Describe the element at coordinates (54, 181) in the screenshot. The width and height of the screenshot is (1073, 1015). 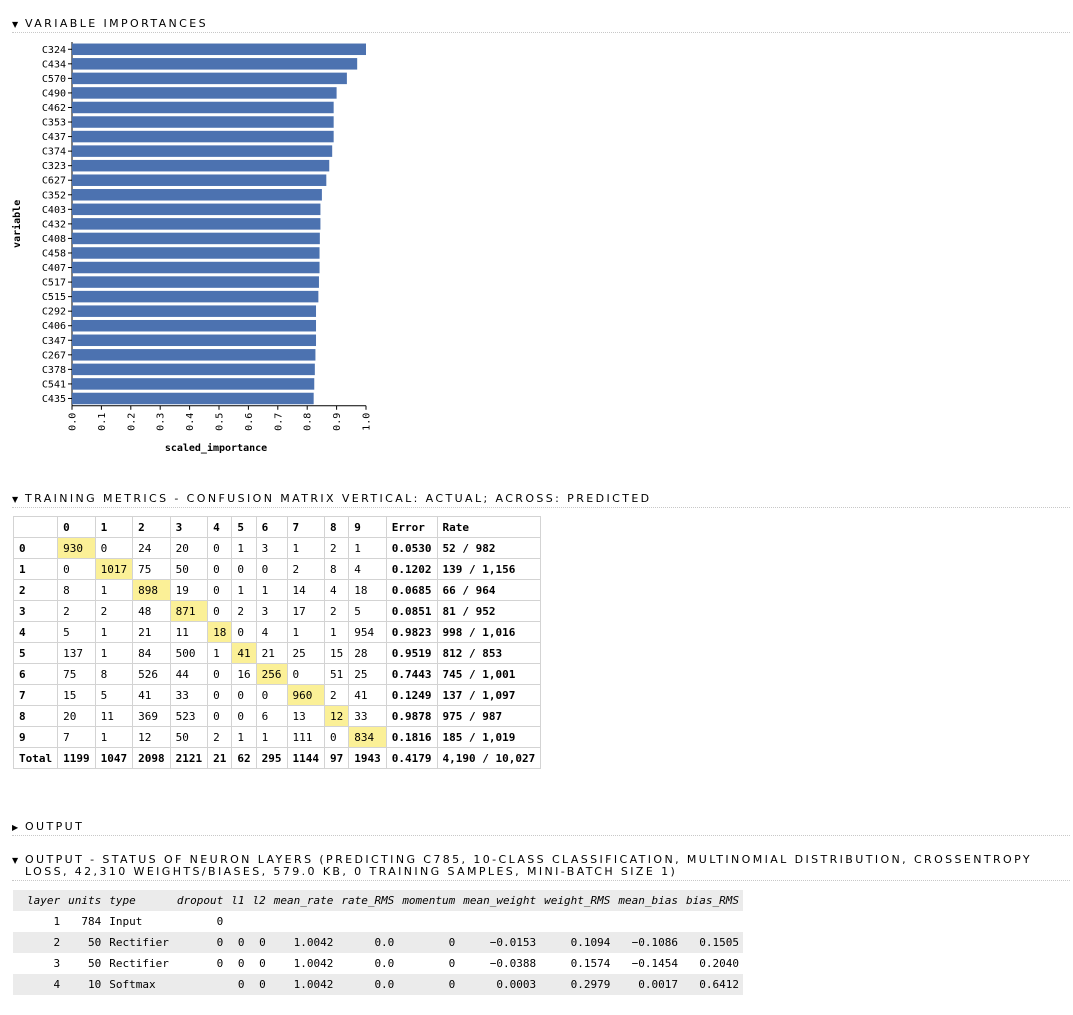
I see `y-tick-label: C627` at that location.